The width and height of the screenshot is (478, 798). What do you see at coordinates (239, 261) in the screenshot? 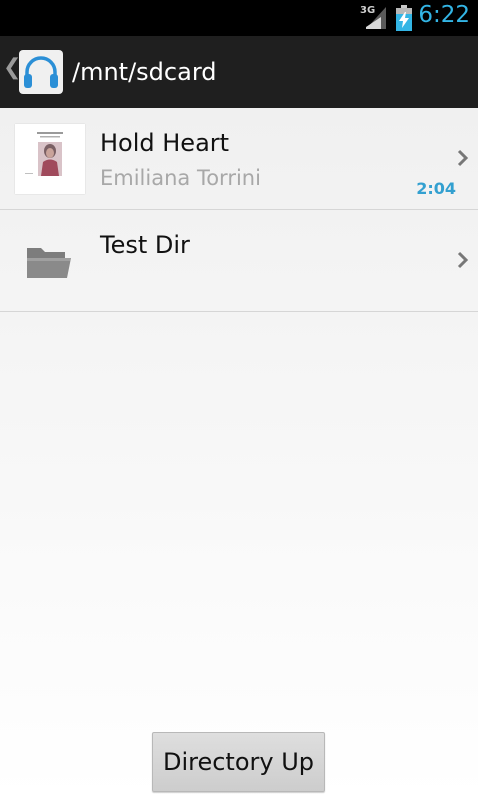
I see `list-item-folder: Test Dir` at bounding box center [239, 261].